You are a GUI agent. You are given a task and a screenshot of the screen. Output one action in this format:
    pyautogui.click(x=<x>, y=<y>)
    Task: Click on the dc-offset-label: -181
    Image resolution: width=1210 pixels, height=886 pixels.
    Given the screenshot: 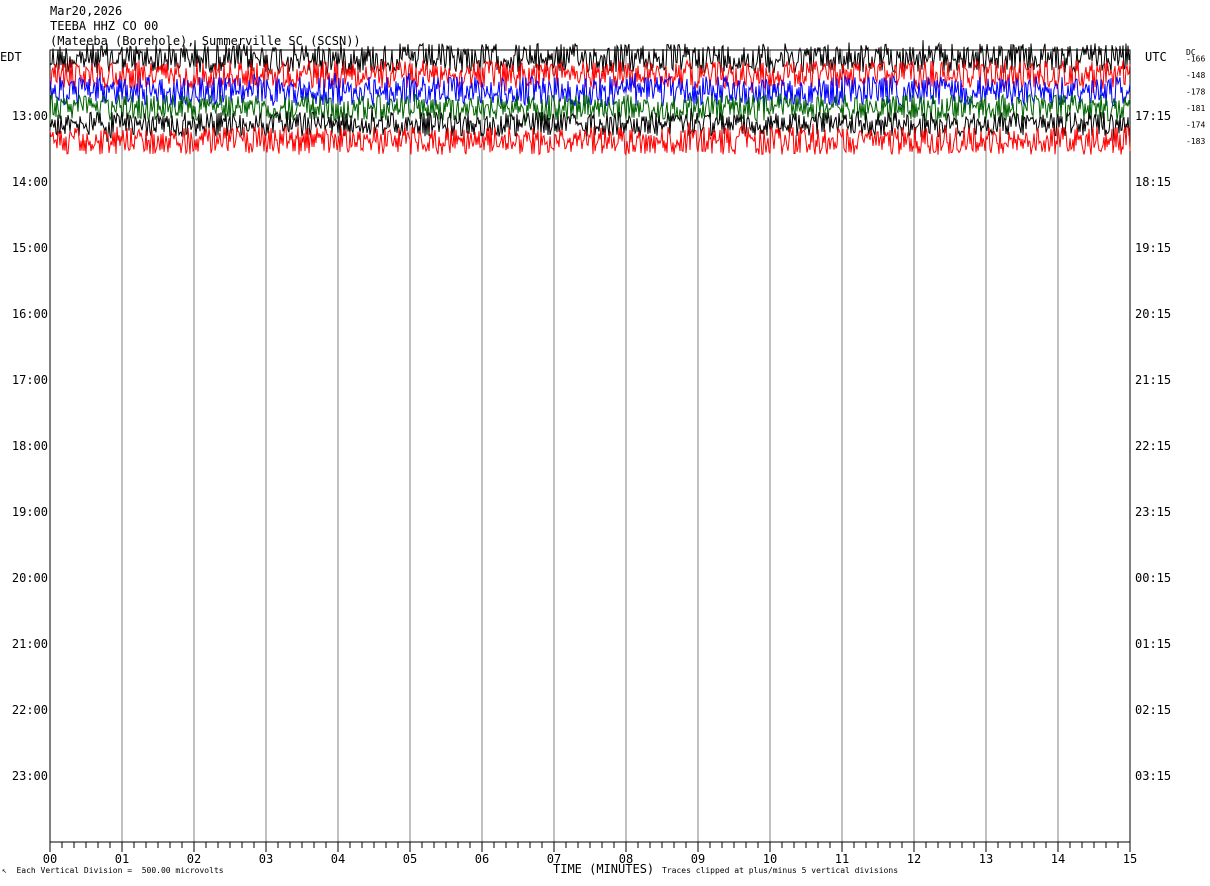 What is the action you would take?
    pyautogui.click(x=1195, y=108)
    